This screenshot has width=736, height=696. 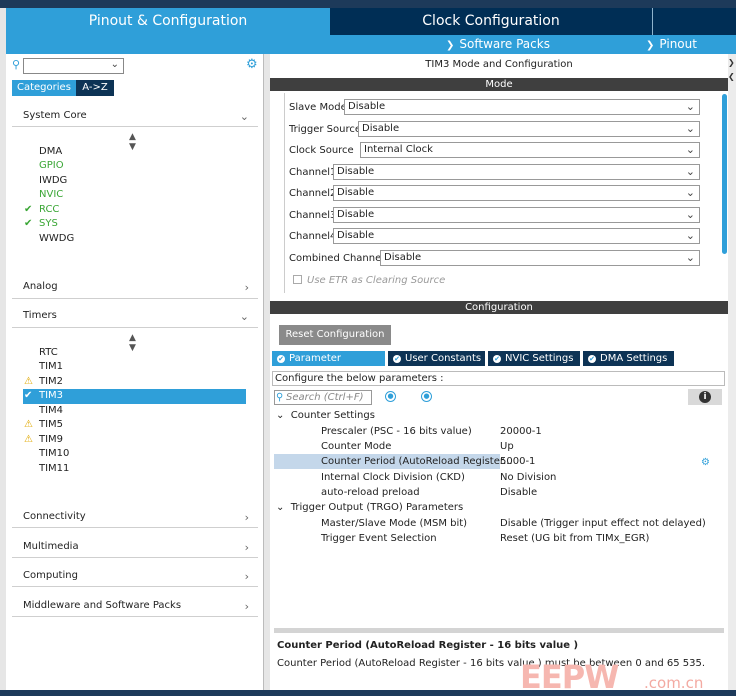 What do you see at coordinates (516, 172) in the screenshot?
I see `channel1-select: Disable ⌄` at bounding box center [516, 172].